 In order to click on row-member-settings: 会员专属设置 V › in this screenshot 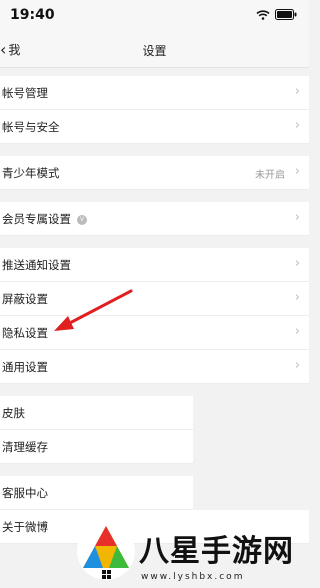, I will do `click(154, 219)`.